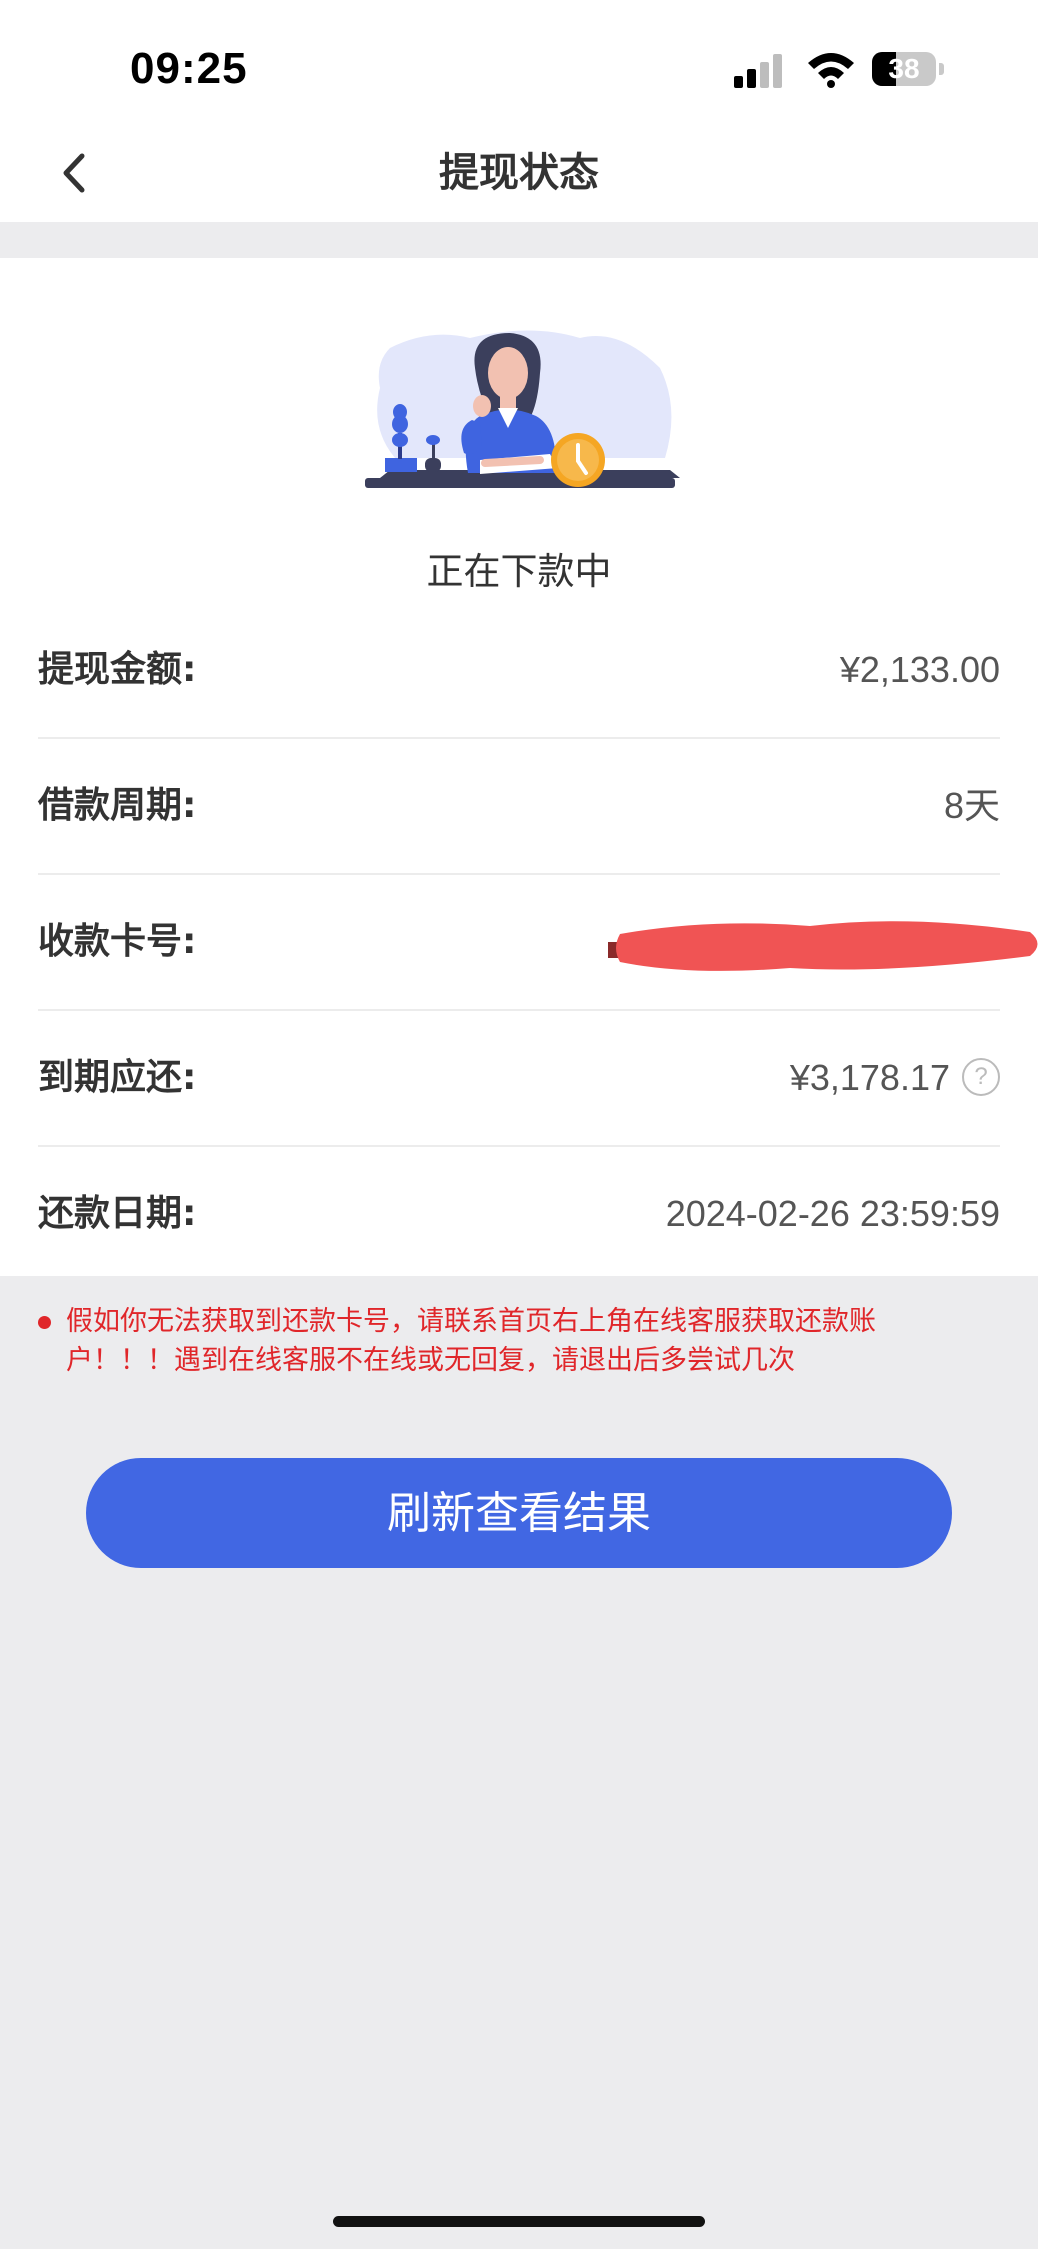 This screenshot has width=1038, height=2249. Describe the element at coordinates (519, 806) in the screenshot. I see `loan-period-row: 借款周期: 8天` at that location.